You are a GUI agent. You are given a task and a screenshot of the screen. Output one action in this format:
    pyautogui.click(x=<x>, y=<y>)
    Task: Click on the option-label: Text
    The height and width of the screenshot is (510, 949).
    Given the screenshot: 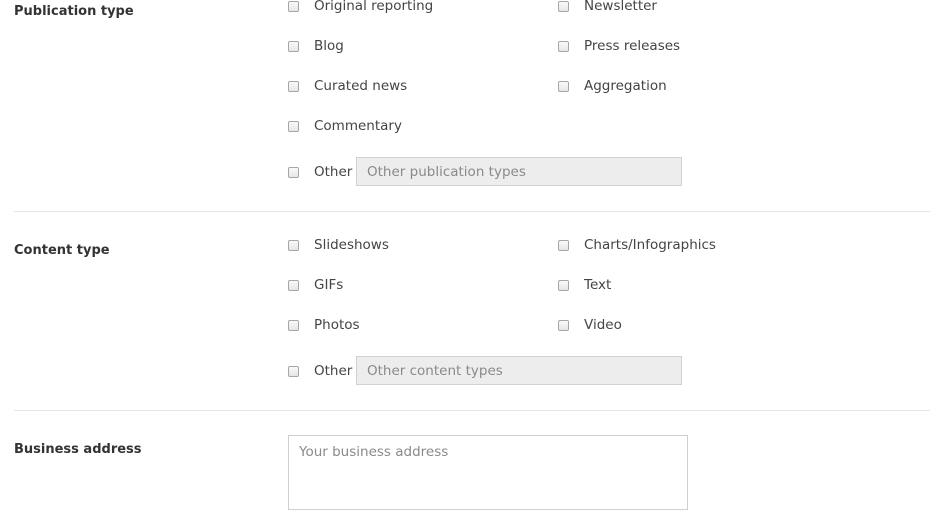 What is the action you would take?
    pyautogui.click(x=598, y=285)
    